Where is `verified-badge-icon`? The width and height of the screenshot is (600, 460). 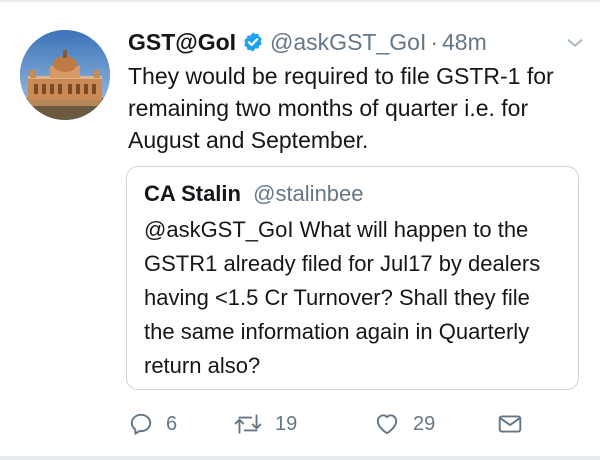 verified-badge-icon is located at coordinates (253, 42).